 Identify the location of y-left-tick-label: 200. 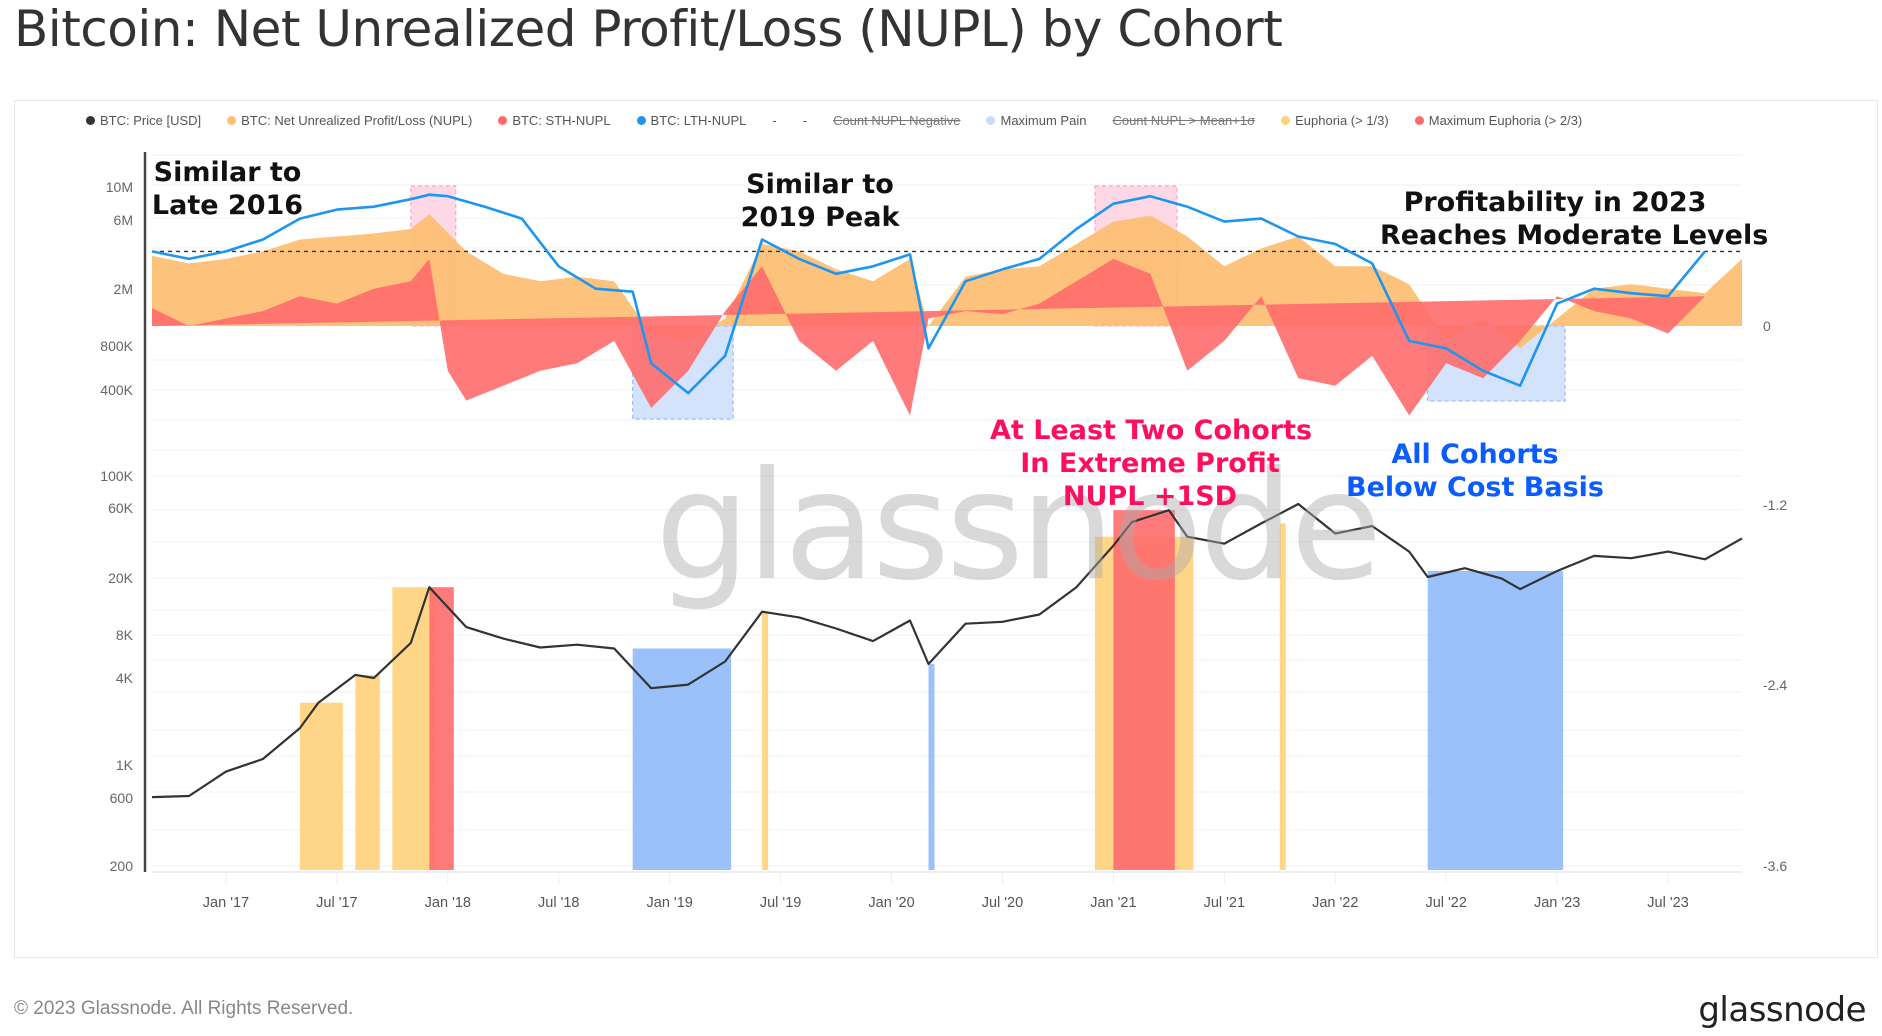
(122, 866).